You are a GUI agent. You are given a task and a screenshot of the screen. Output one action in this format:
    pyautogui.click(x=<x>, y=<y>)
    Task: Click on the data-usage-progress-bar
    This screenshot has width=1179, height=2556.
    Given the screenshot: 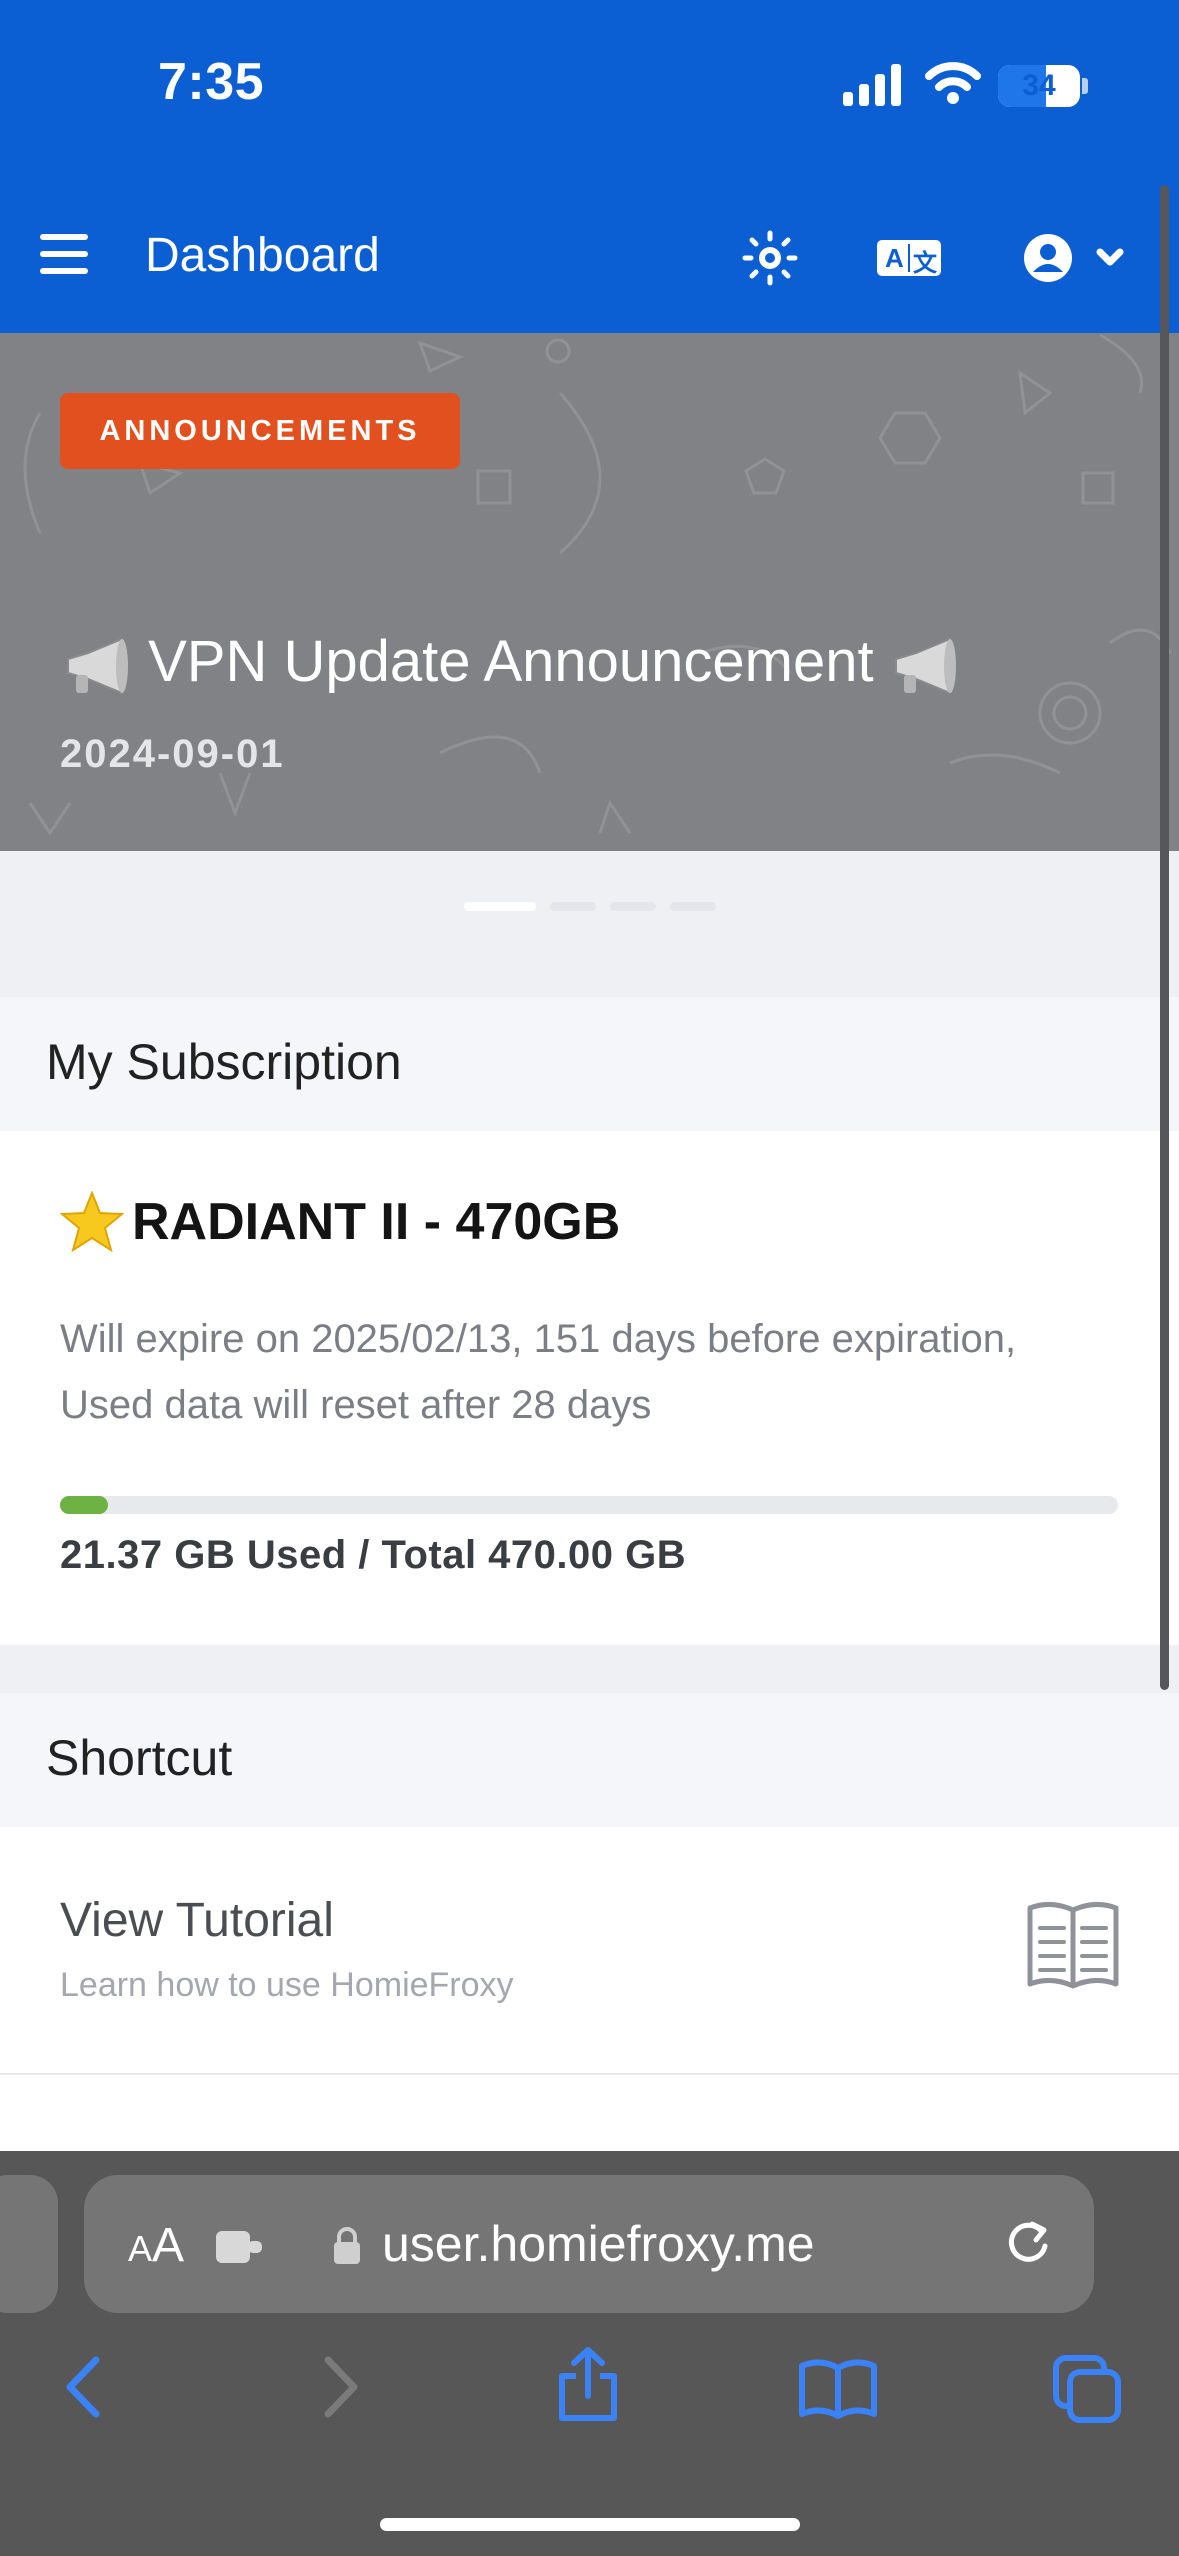 What is the action you would take?
    pyautogui.click(x=589, y=1505)
    